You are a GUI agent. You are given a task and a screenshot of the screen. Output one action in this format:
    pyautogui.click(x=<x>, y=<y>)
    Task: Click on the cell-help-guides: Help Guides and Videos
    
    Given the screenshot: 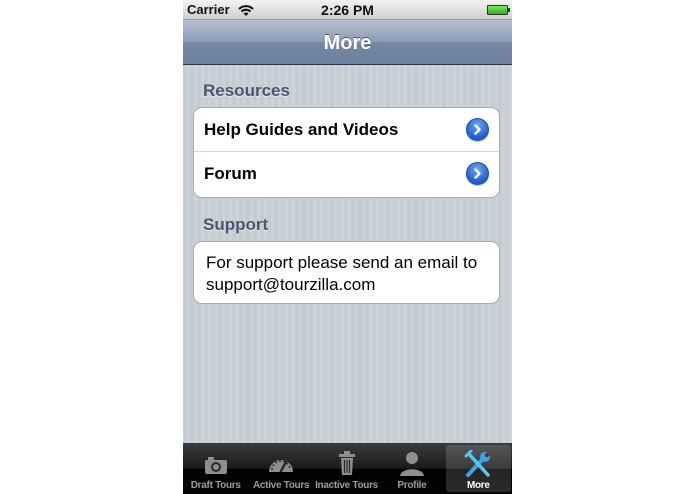 What is the action you would take?
    pyautogui.click(x=346, y=130)
    